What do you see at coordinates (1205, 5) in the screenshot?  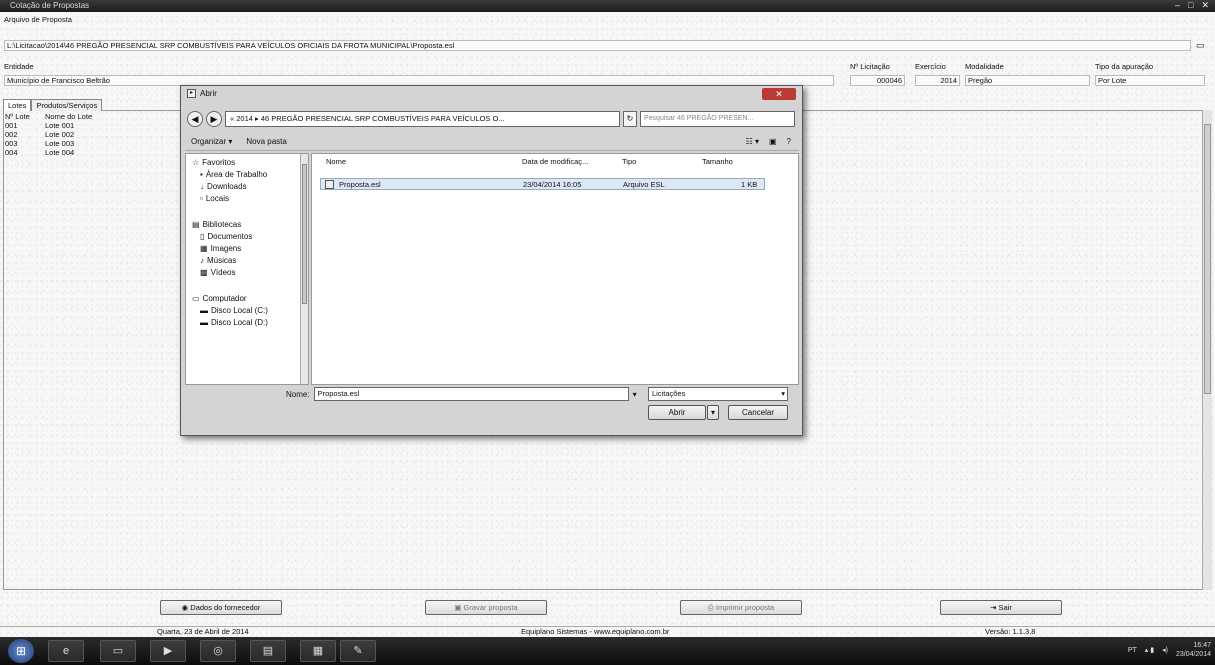 I see `close-button: ✕` at bounding box center [1205, 5].